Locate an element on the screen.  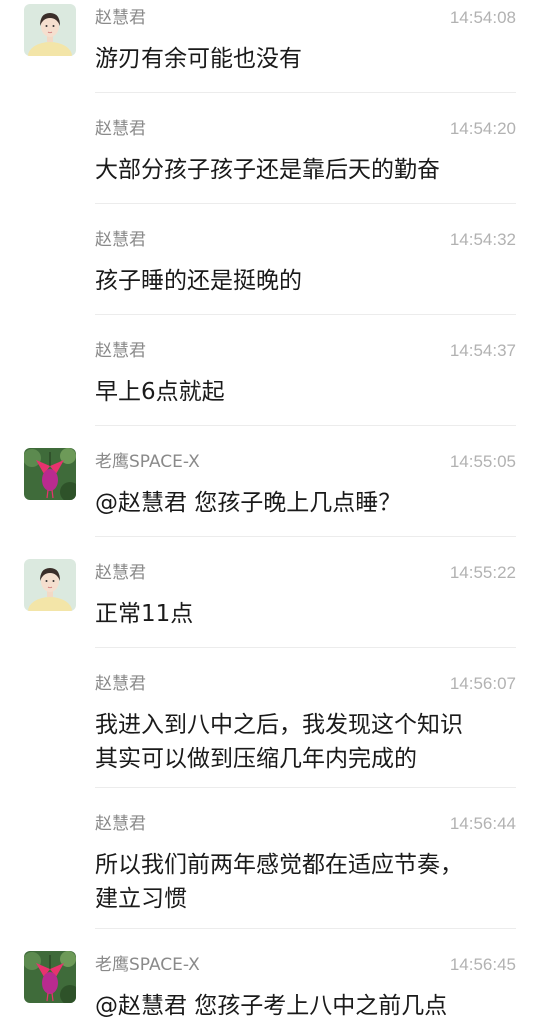
message-time: 14:54:37 is located at coordinates (482, 350).